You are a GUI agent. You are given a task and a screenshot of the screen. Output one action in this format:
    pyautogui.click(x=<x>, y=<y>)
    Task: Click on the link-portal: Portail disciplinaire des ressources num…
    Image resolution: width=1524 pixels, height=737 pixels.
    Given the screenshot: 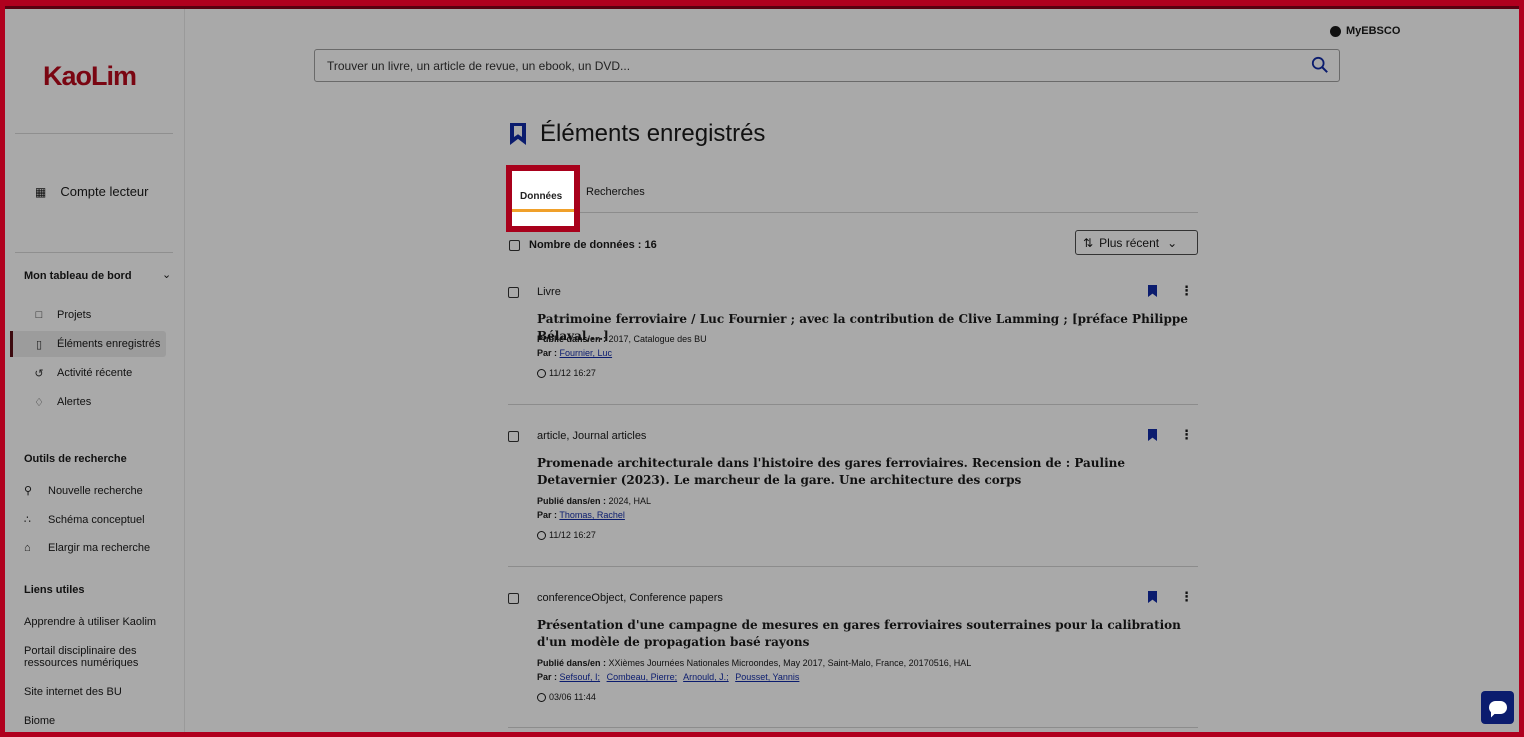 What is the action you would take?
    pyautogui.click(x=89, y=657)
    